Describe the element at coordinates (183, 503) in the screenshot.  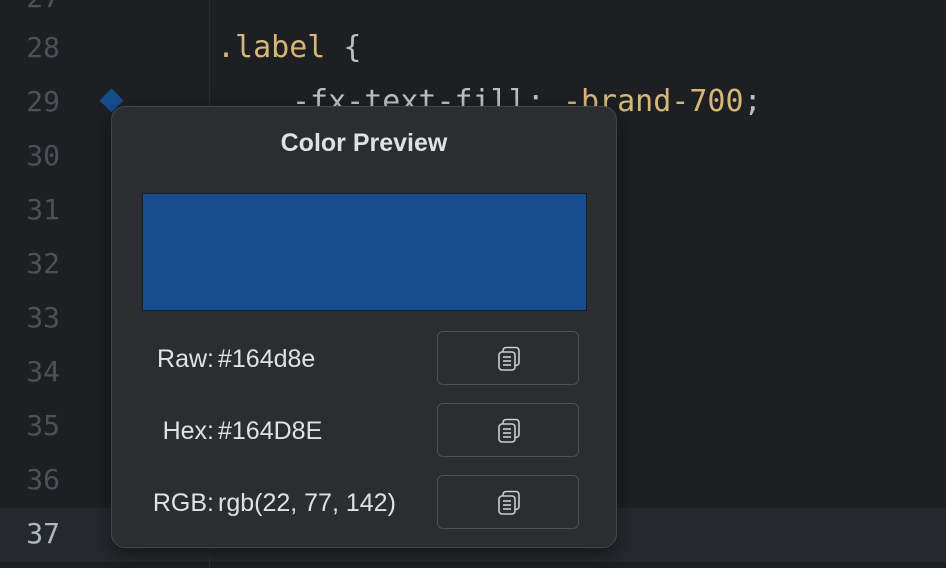
I see `rgb-label: RGB:` at that location.